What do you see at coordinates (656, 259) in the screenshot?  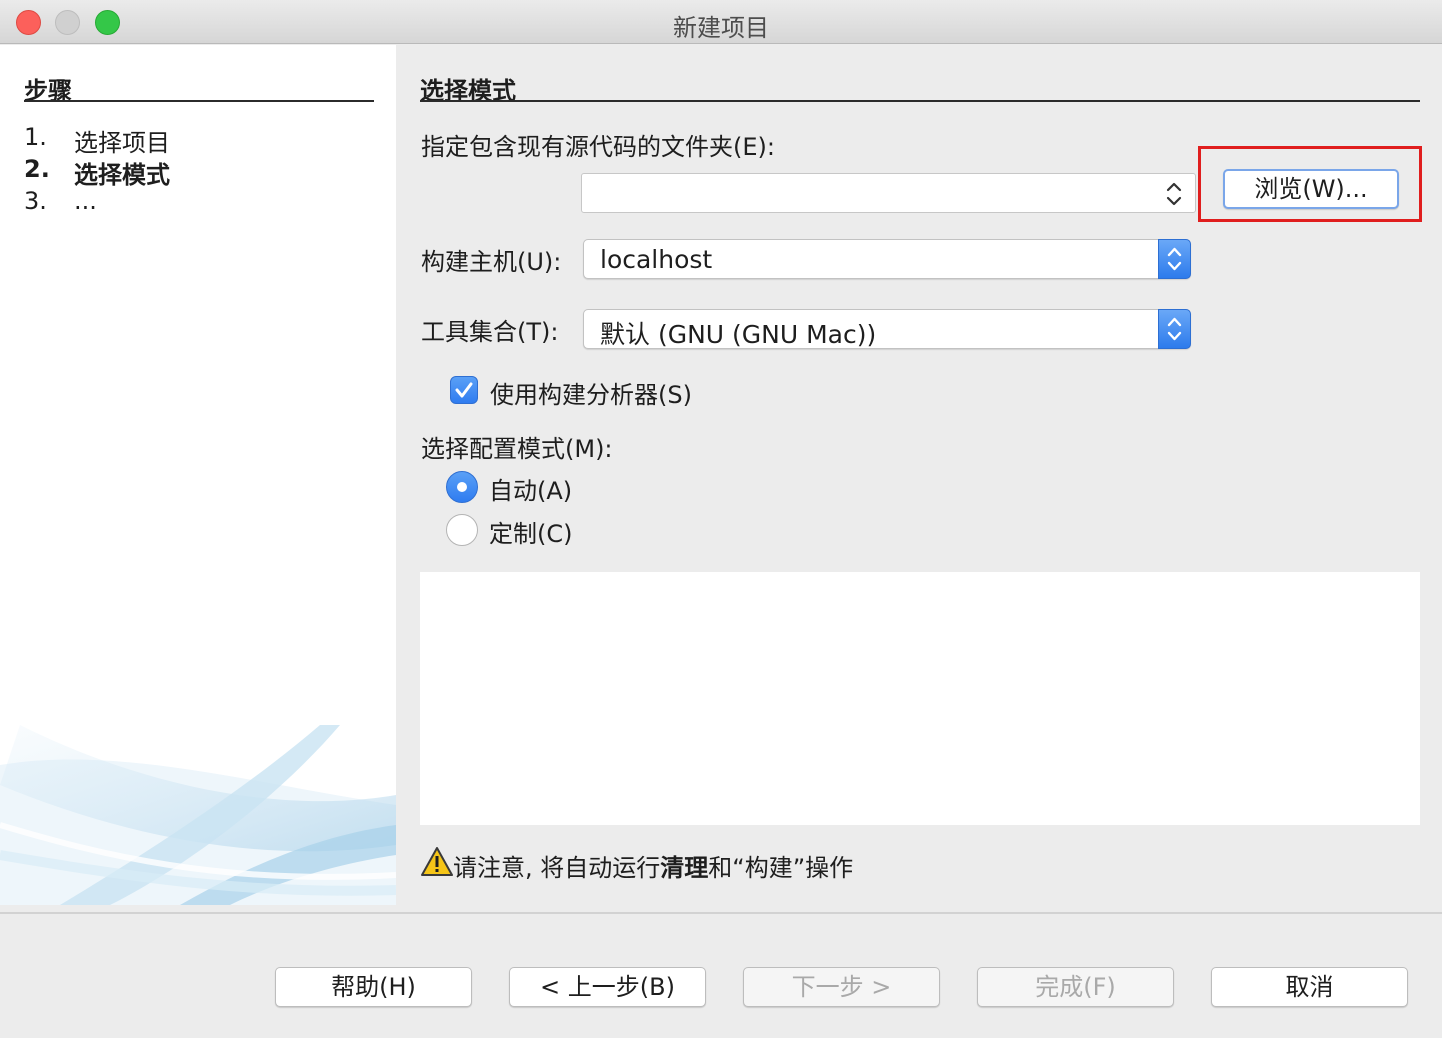 I see `build-host-value: localhost` at bounding box center [656, 259].